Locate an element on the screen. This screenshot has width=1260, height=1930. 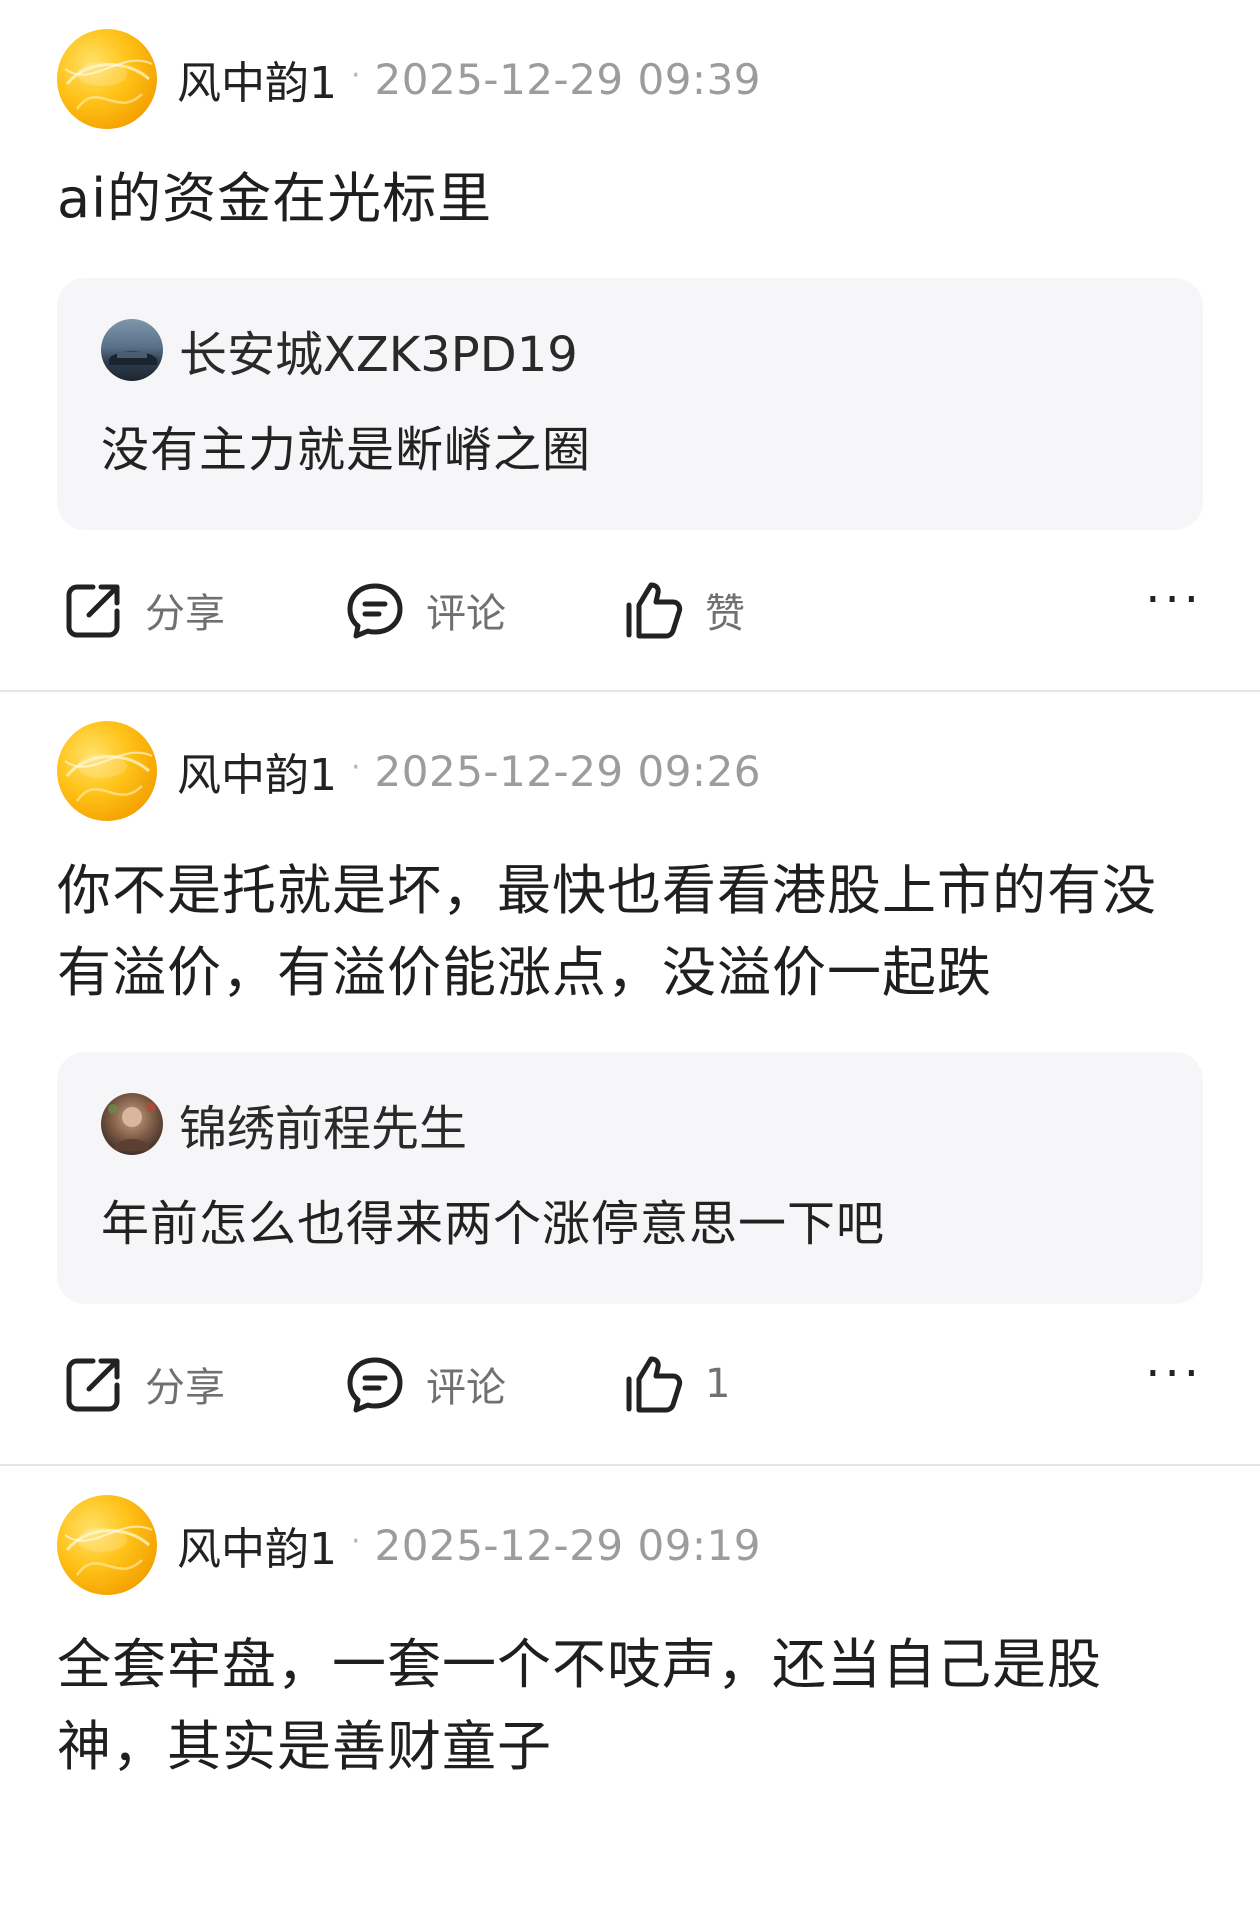
post-body: 你不是托就是坏，最快也看看港股上市的有没有溢价，有溢价能涨点，没溢价一起跌 is located at coordinates (607, 931).